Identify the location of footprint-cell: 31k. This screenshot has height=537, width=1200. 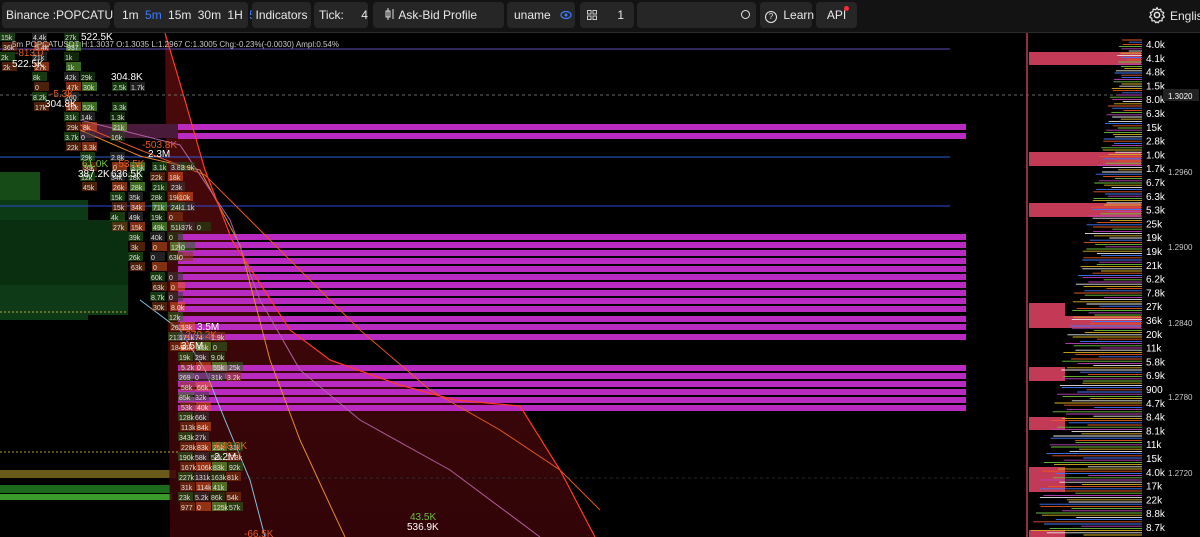
(71, 118).